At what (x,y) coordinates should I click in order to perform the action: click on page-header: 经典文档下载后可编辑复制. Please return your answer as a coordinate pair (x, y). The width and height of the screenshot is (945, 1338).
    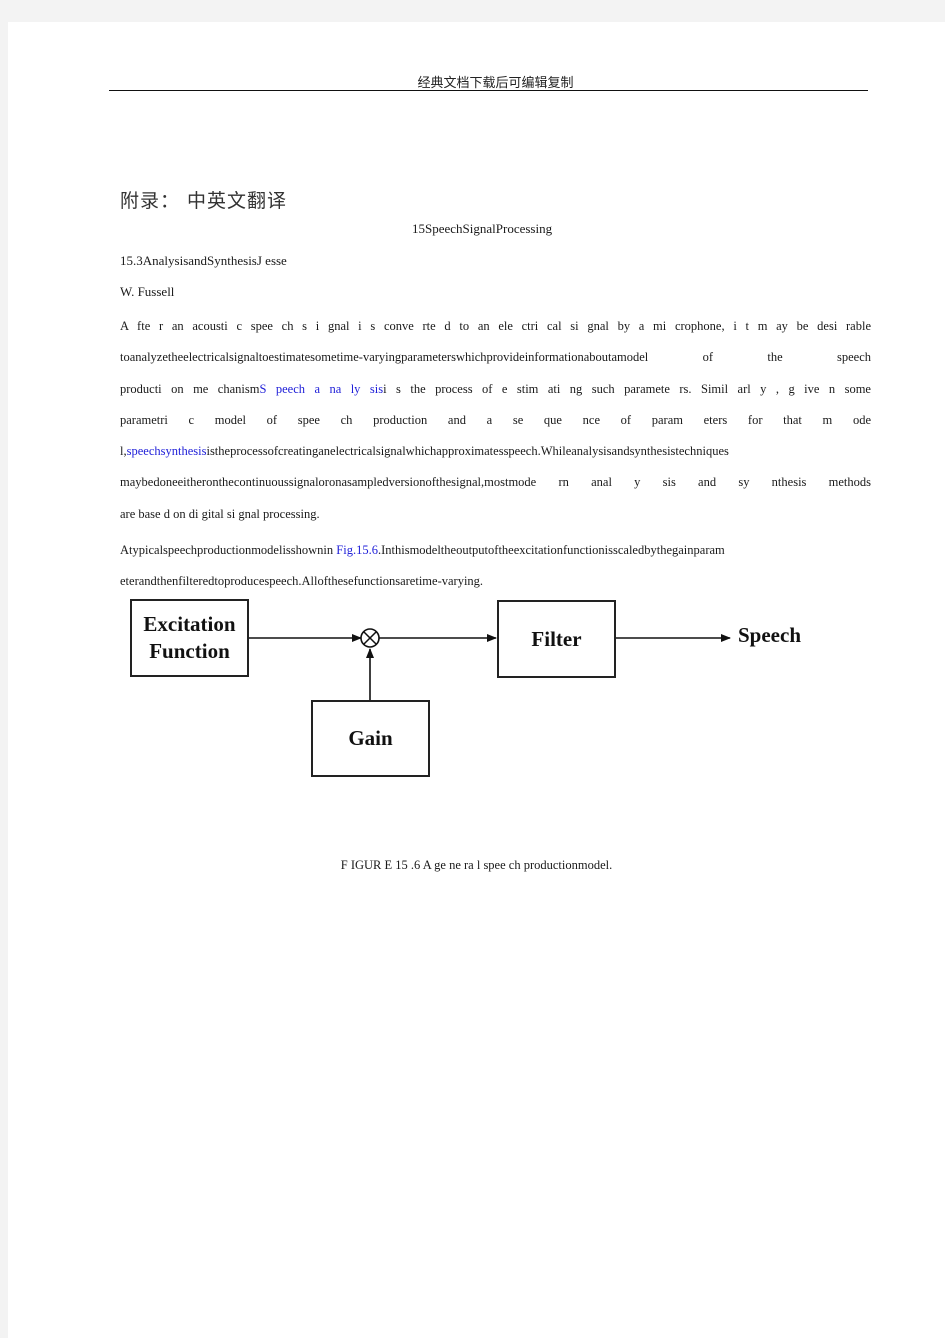
    Looking at the image, I should click on (495, 83).